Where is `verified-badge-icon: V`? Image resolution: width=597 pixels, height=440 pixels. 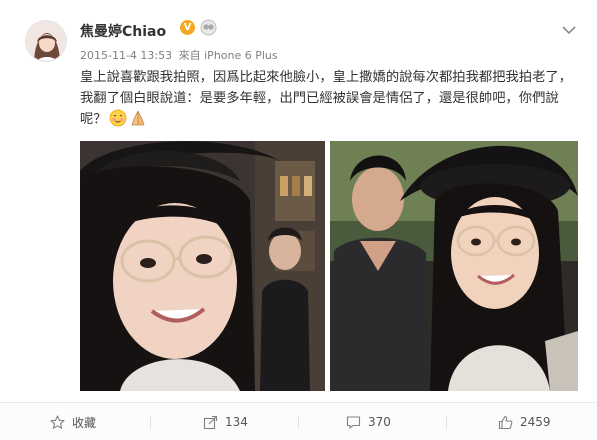 verified-badge-icon: V is located at coordinates (187, 27).